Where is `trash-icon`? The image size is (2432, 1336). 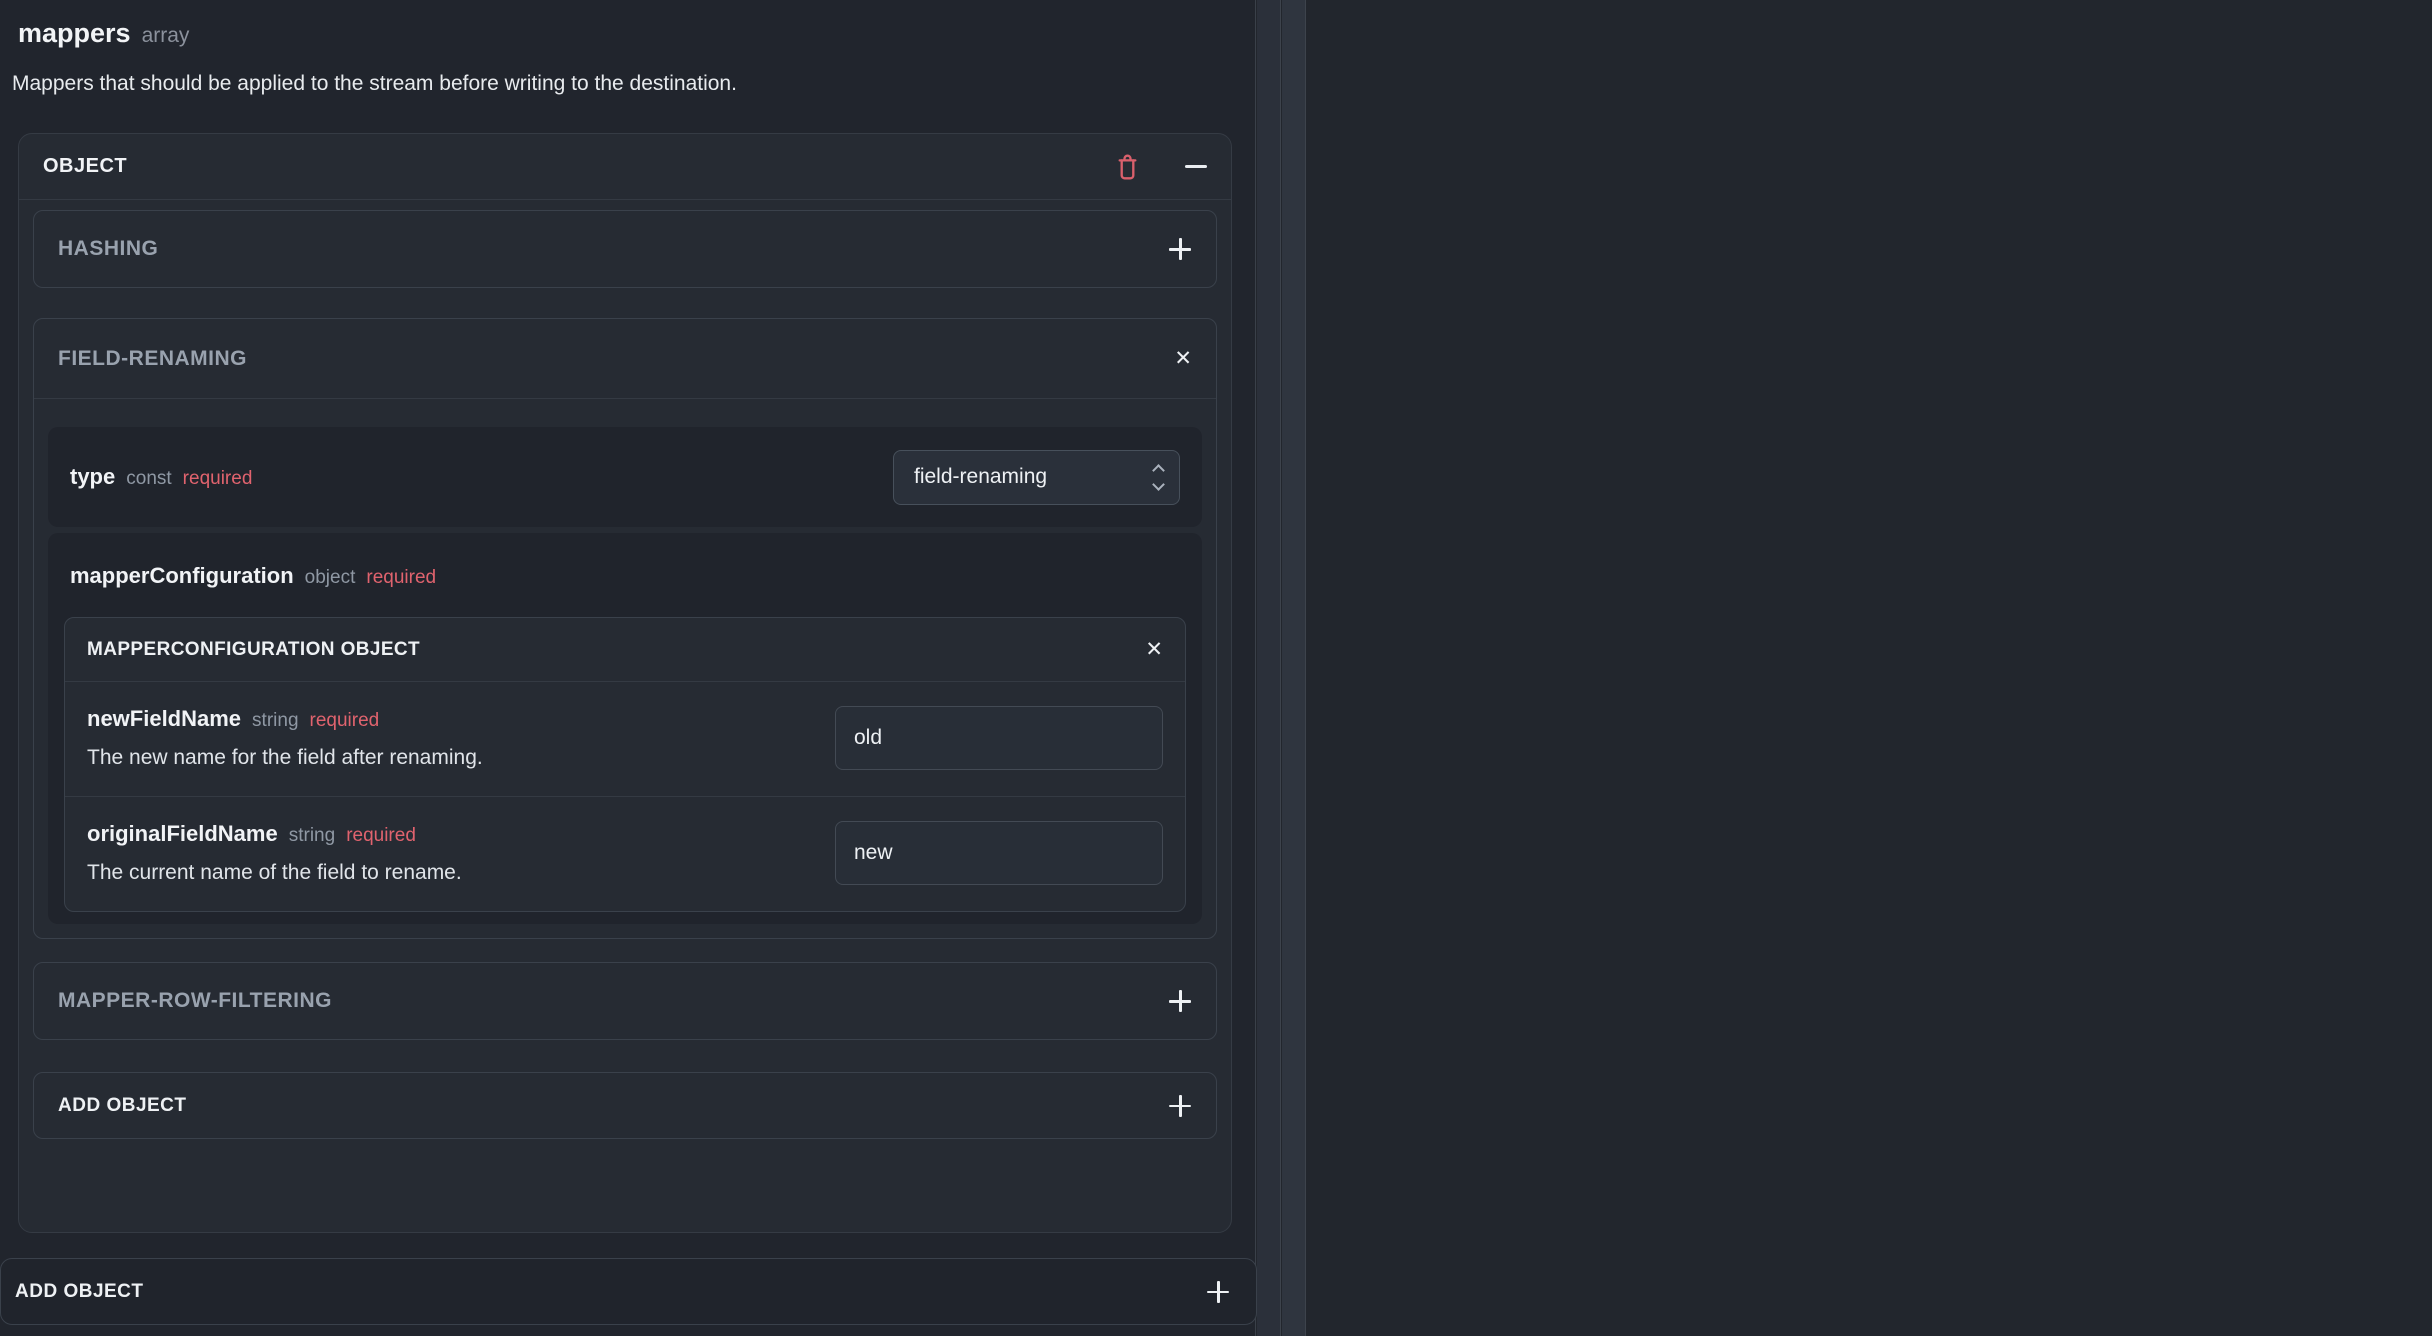
trash-icon is located at coordinates (1127, 166).